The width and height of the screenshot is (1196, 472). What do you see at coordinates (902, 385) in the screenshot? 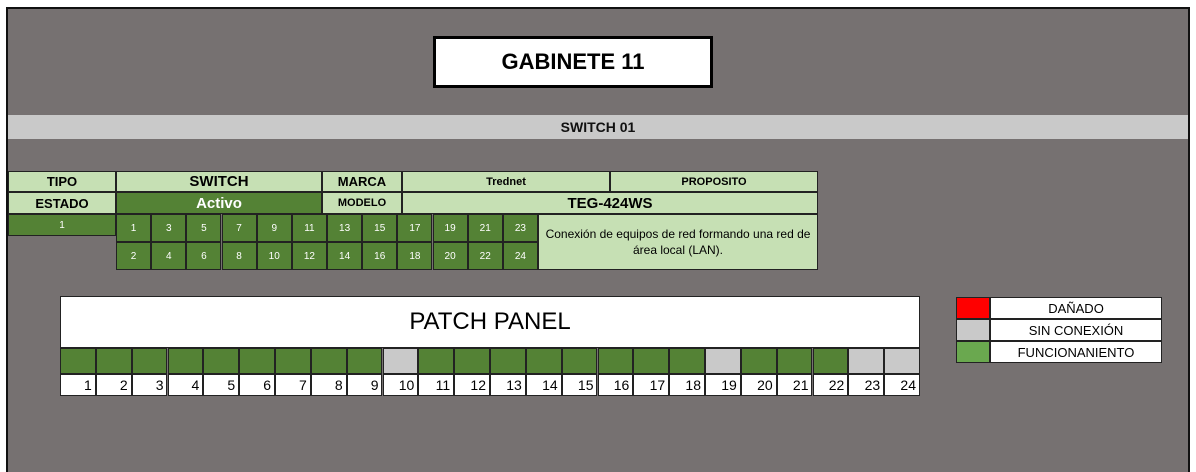
I see `patch-port-number-24: 24` at bounding box center [902, 385].